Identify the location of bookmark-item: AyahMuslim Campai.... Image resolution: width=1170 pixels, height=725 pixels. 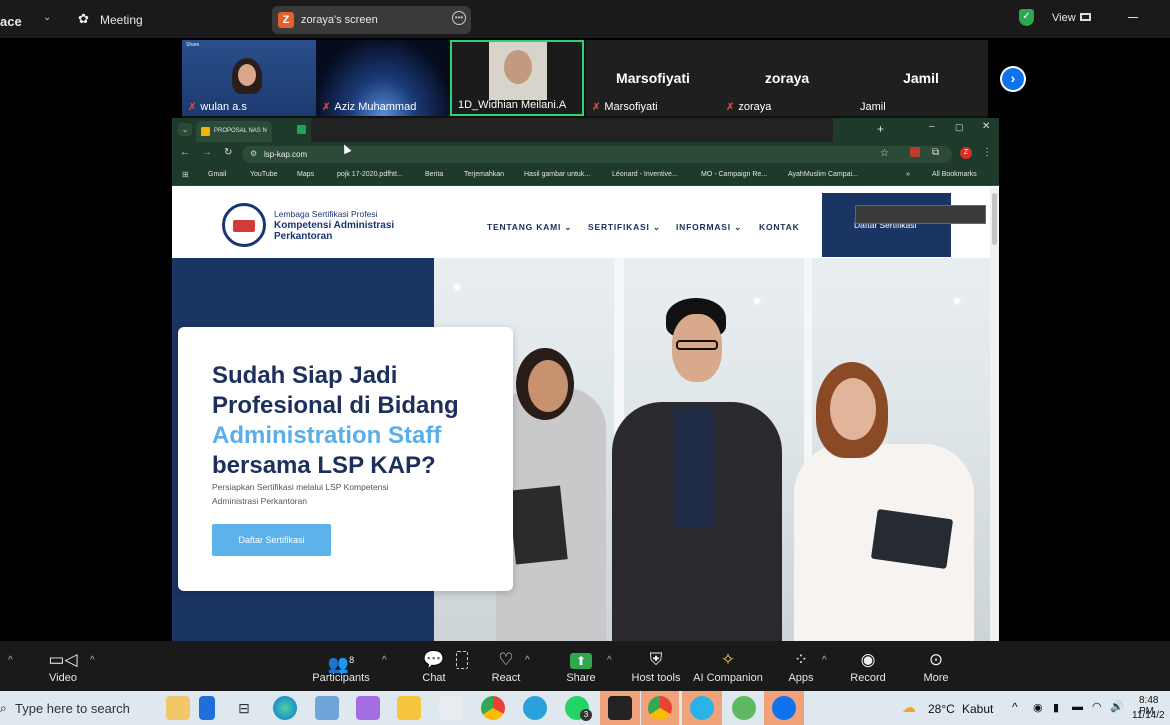
(823, 174).